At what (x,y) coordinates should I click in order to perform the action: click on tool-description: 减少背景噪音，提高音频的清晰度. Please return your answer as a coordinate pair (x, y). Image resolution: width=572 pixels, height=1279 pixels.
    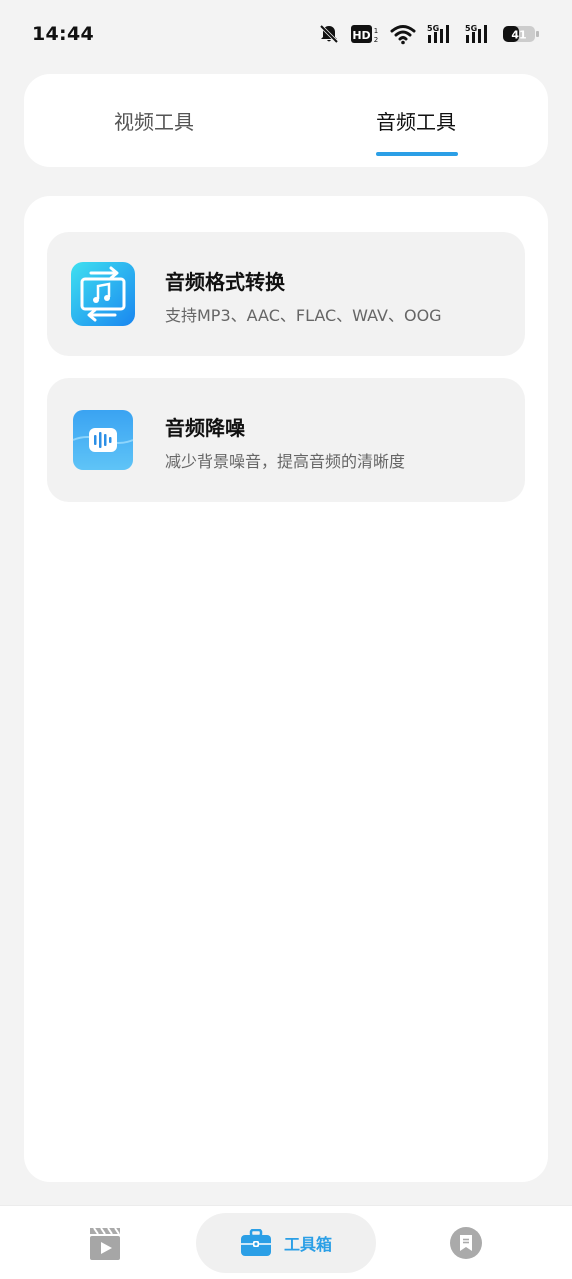
    Looking at the image, I should click on (285, 461).